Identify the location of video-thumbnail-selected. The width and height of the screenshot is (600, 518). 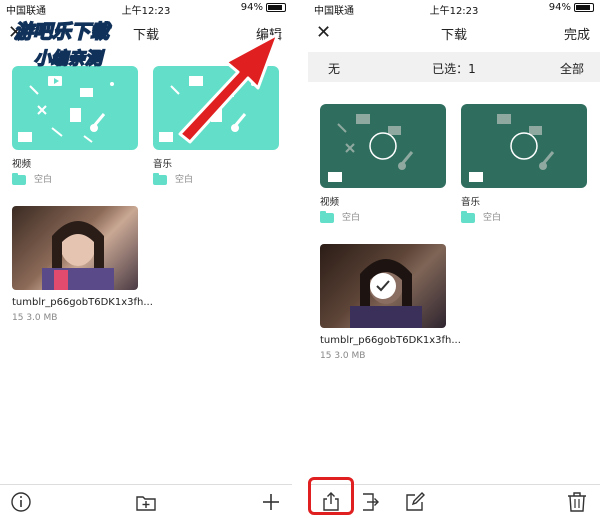
(383, 286).